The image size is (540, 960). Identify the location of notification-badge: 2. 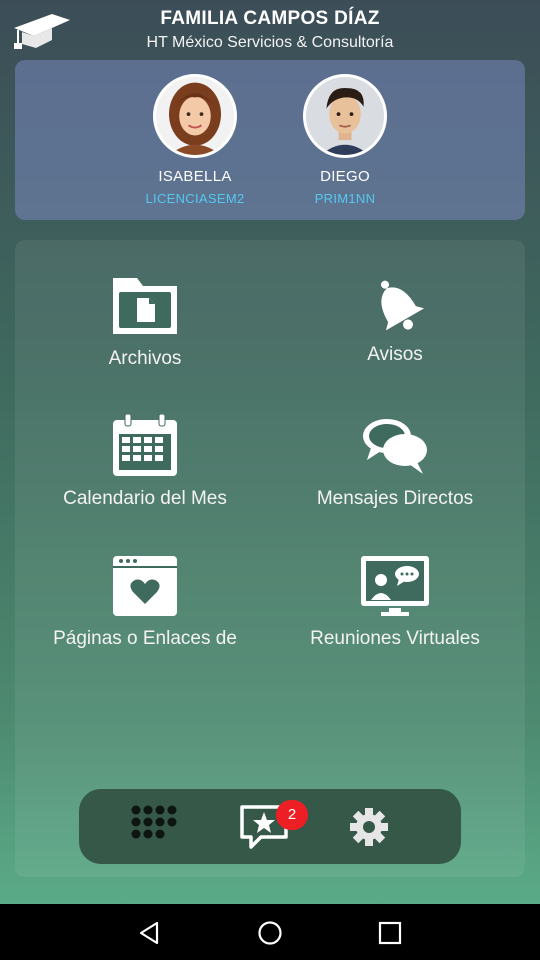
(292, 815).